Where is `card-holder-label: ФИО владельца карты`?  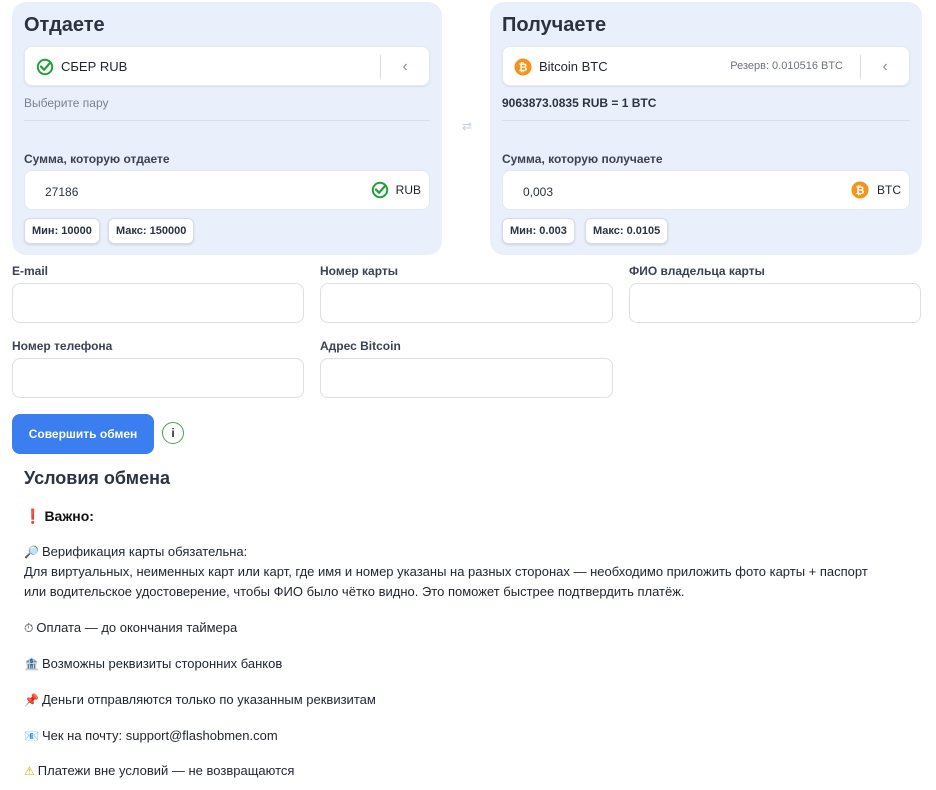 card-holder-label: ФИО владельца карты is located at coordinates (697, 271).